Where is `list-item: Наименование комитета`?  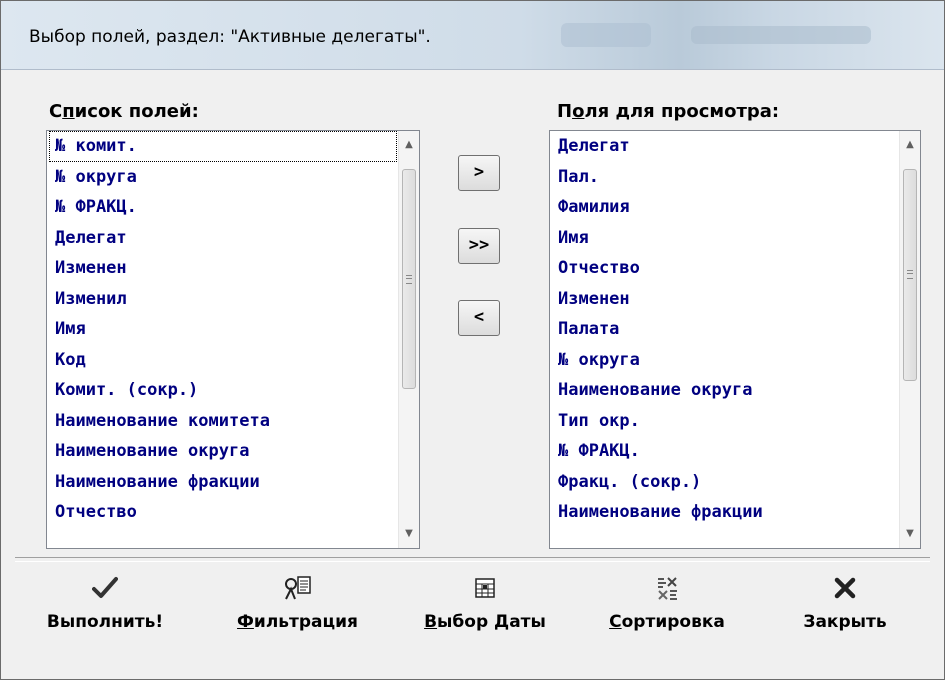 list-item: Наименование комитета is located at coordinates (223, 421).